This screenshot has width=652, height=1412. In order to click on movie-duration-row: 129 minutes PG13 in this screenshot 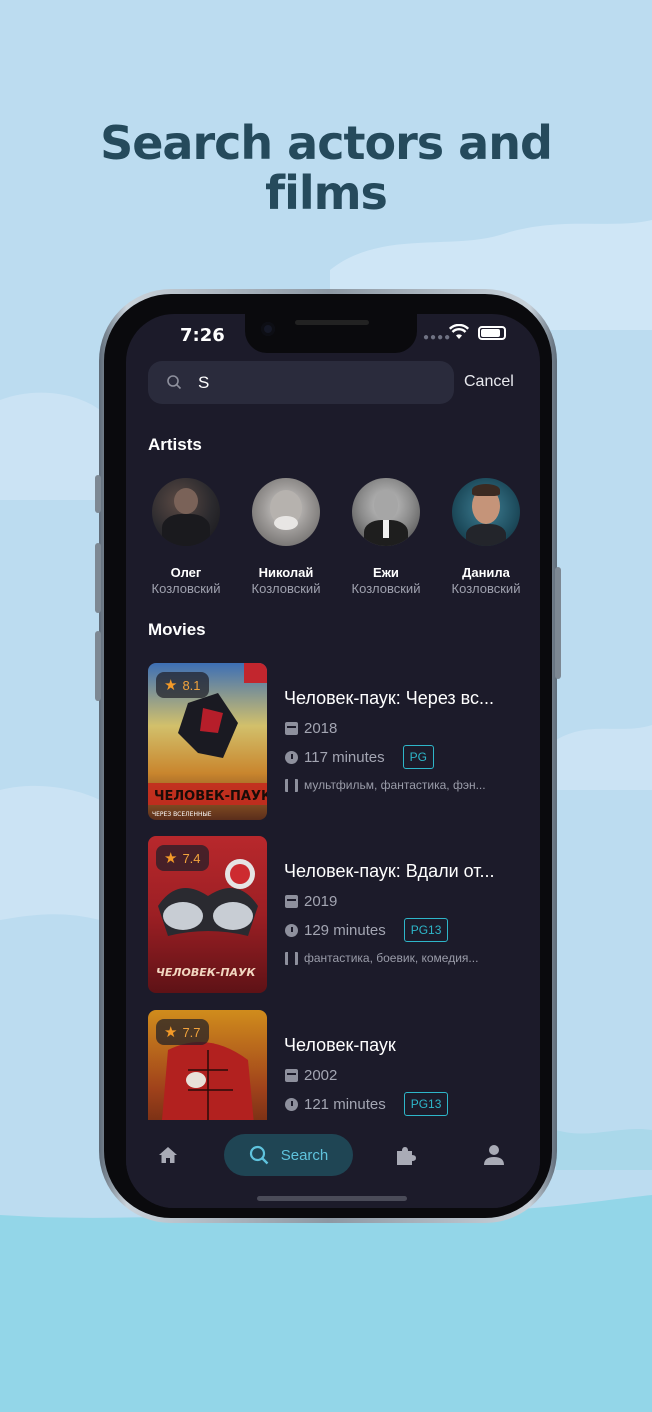, I will do `click(367, 930)`.